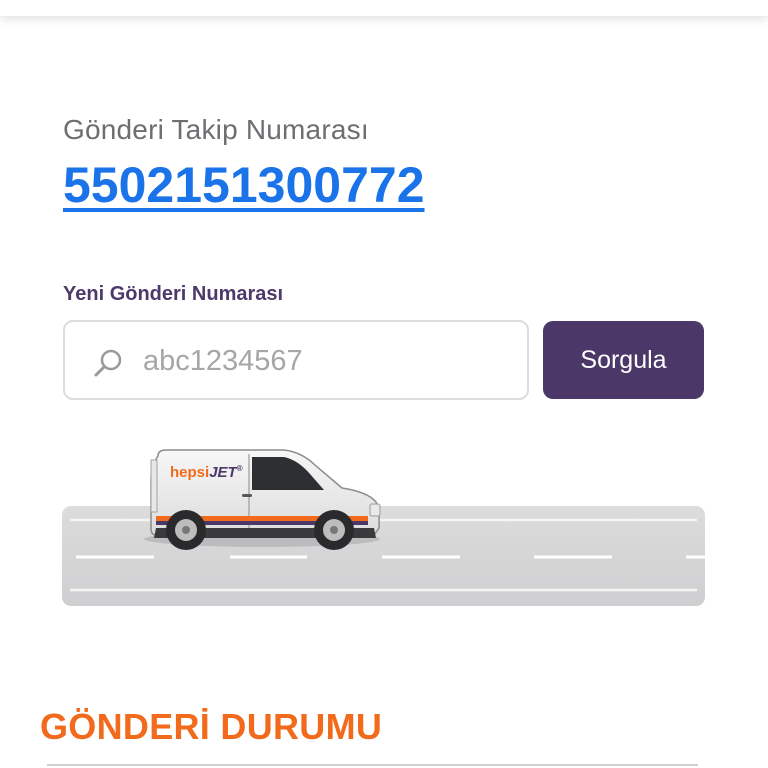 The width and height of the screenshot is (768, 768). Describe the element at coordinates (108, 363) in the screenshot. I see `search-icon` at that location.